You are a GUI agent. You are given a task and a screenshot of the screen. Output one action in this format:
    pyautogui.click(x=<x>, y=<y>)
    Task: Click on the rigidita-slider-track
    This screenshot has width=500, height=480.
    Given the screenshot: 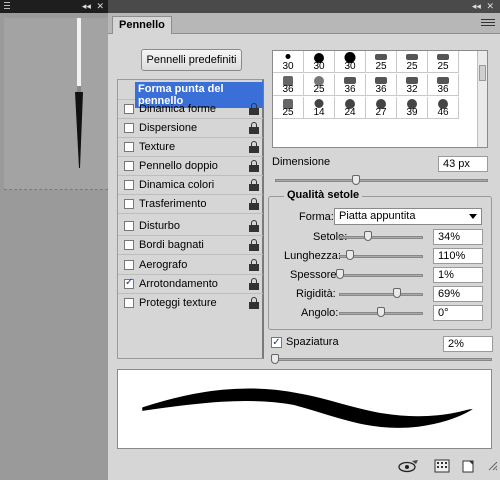 What is the action you would take?
    pyautogui.click(x=381, y=294)
    